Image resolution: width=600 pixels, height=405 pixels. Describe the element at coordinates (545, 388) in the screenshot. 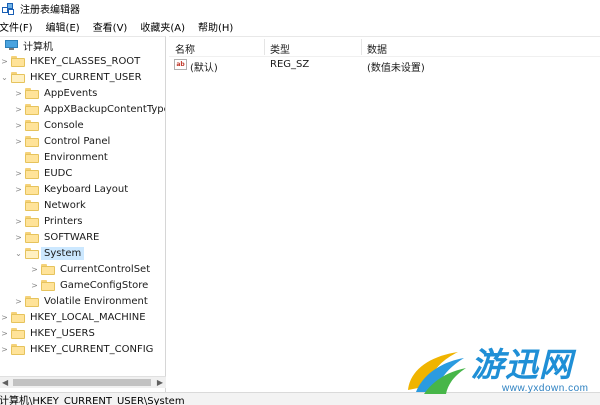

I see `watermark-url: www.yxdown.com` at that location.